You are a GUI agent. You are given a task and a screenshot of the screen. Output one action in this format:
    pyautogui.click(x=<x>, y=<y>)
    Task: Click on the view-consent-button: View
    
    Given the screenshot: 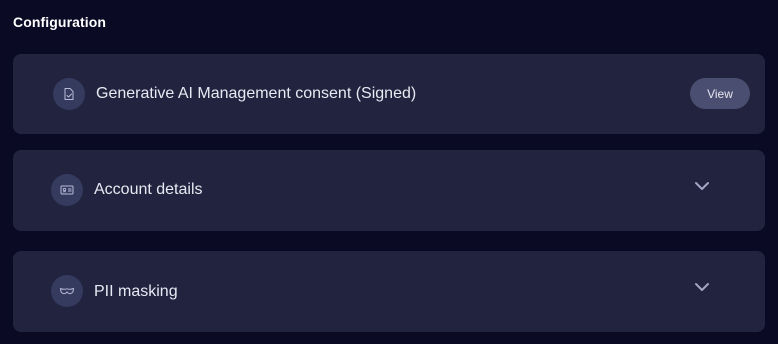 What is the action you would take?
    pyautogui.click(x=720, y=93)
    